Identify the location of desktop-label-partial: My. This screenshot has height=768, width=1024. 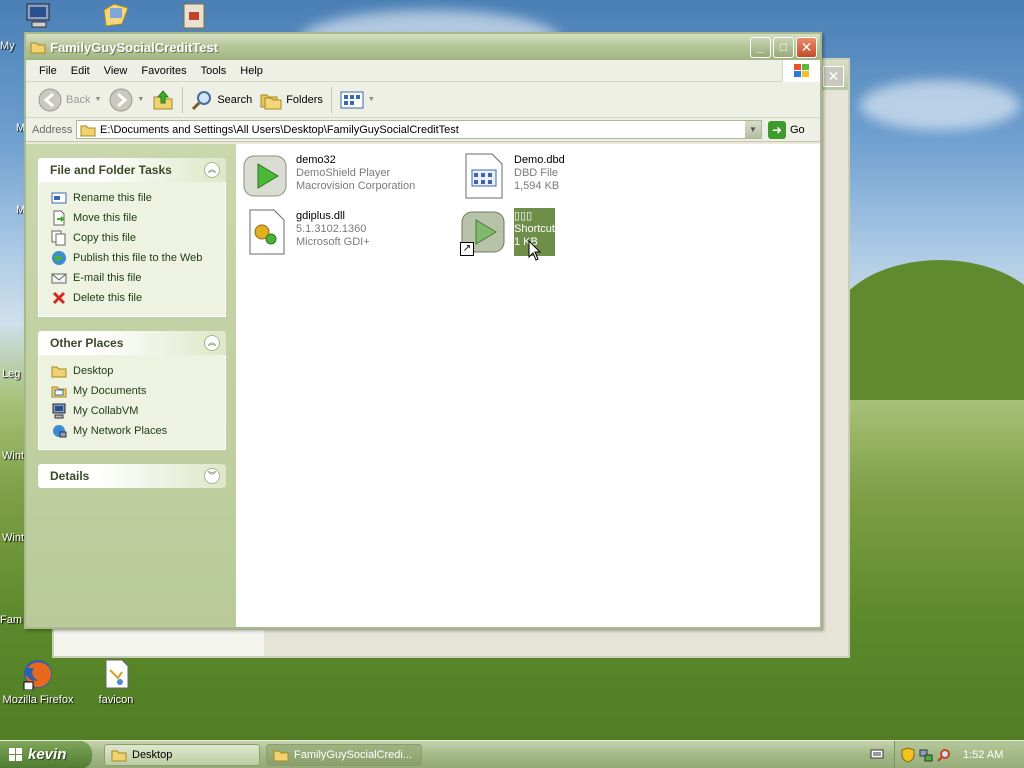
(7, 46).